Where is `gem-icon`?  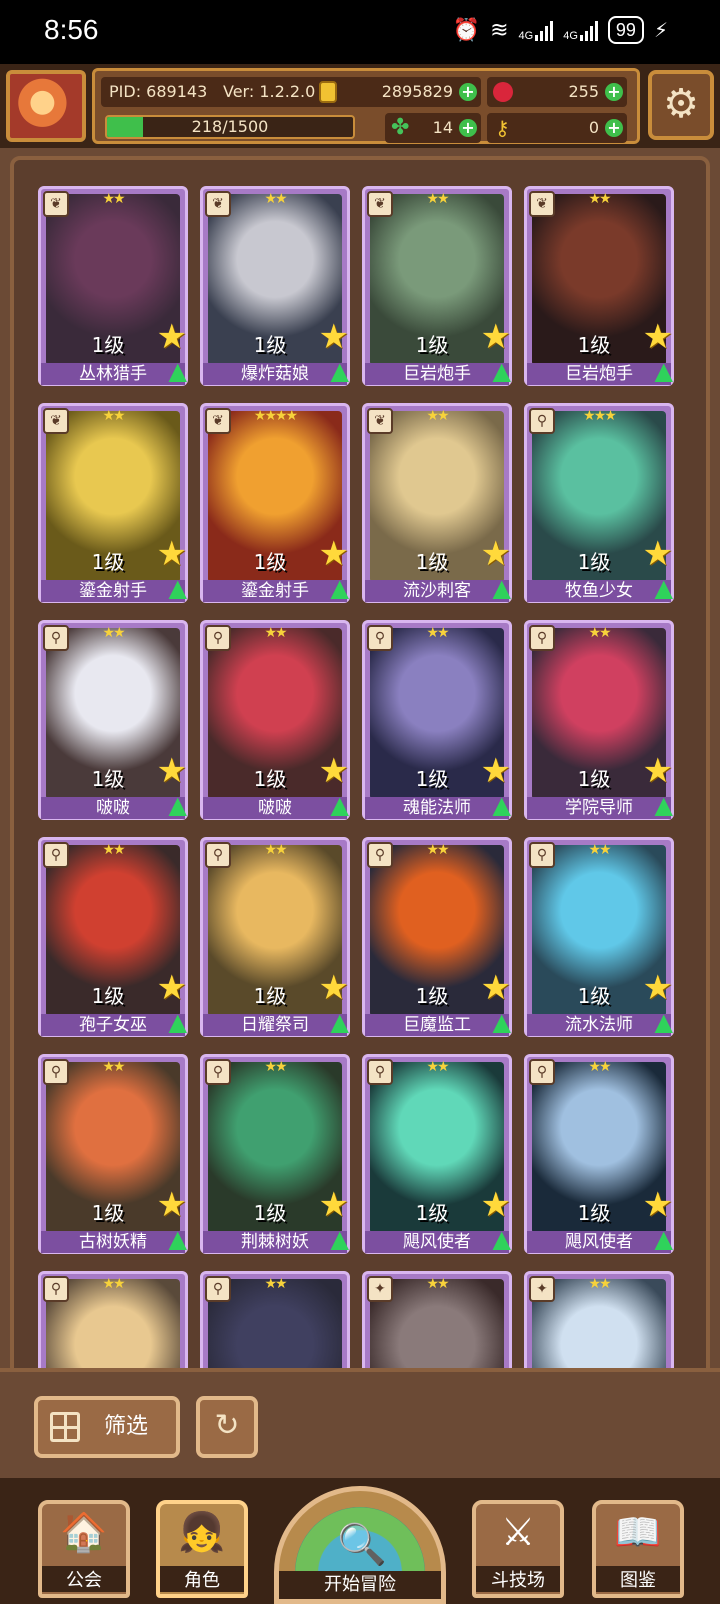 gem-icon is located at coordinates (503, 92).